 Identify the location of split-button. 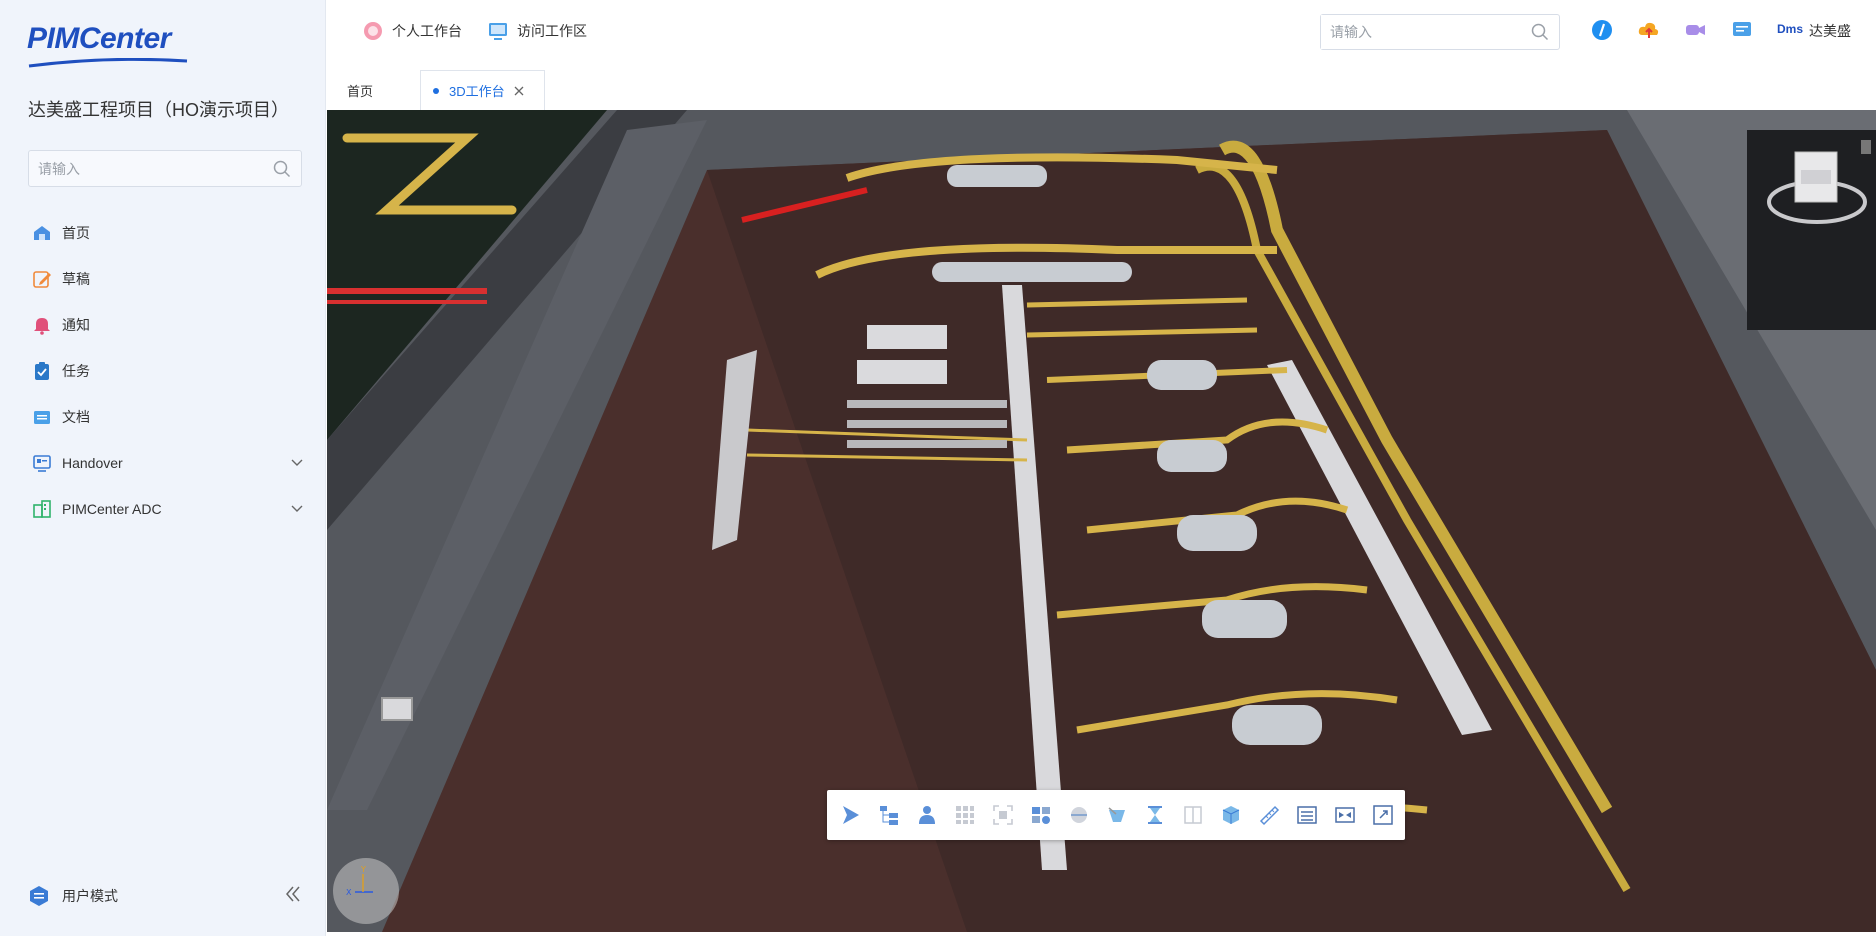
(1193, 815).